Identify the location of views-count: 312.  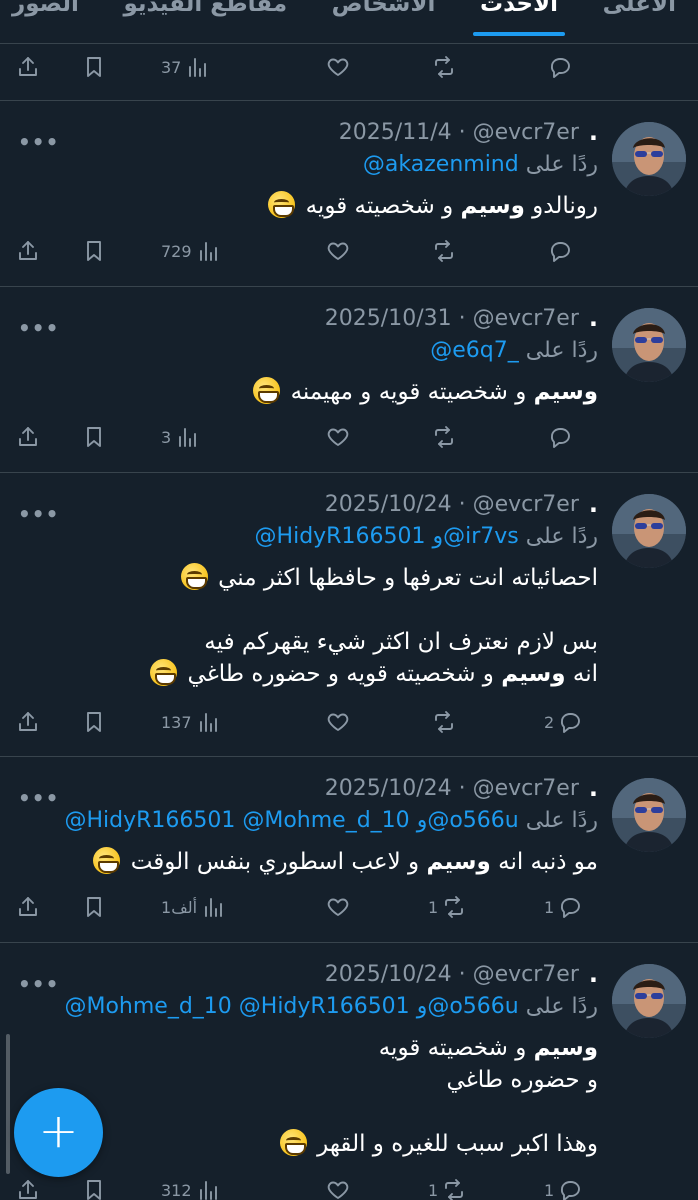
(176, 1190).